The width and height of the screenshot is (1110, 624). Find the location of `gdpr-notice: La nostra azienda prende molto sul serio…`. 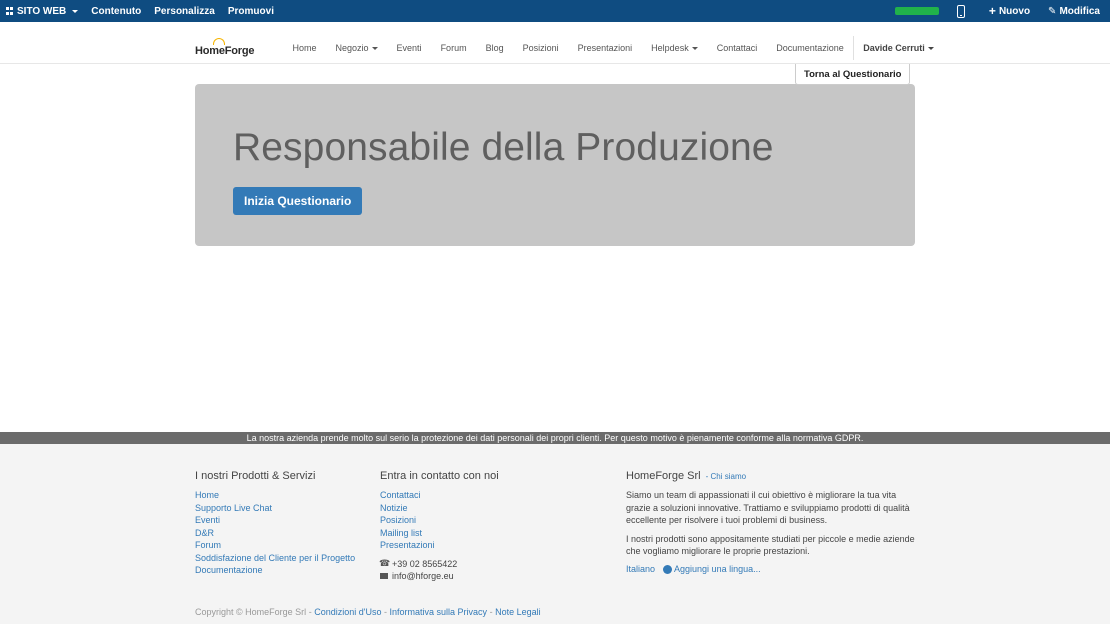

gdpr-notice: La nostra azienda prende molto sul serio… is located at coordinates (555, 438).